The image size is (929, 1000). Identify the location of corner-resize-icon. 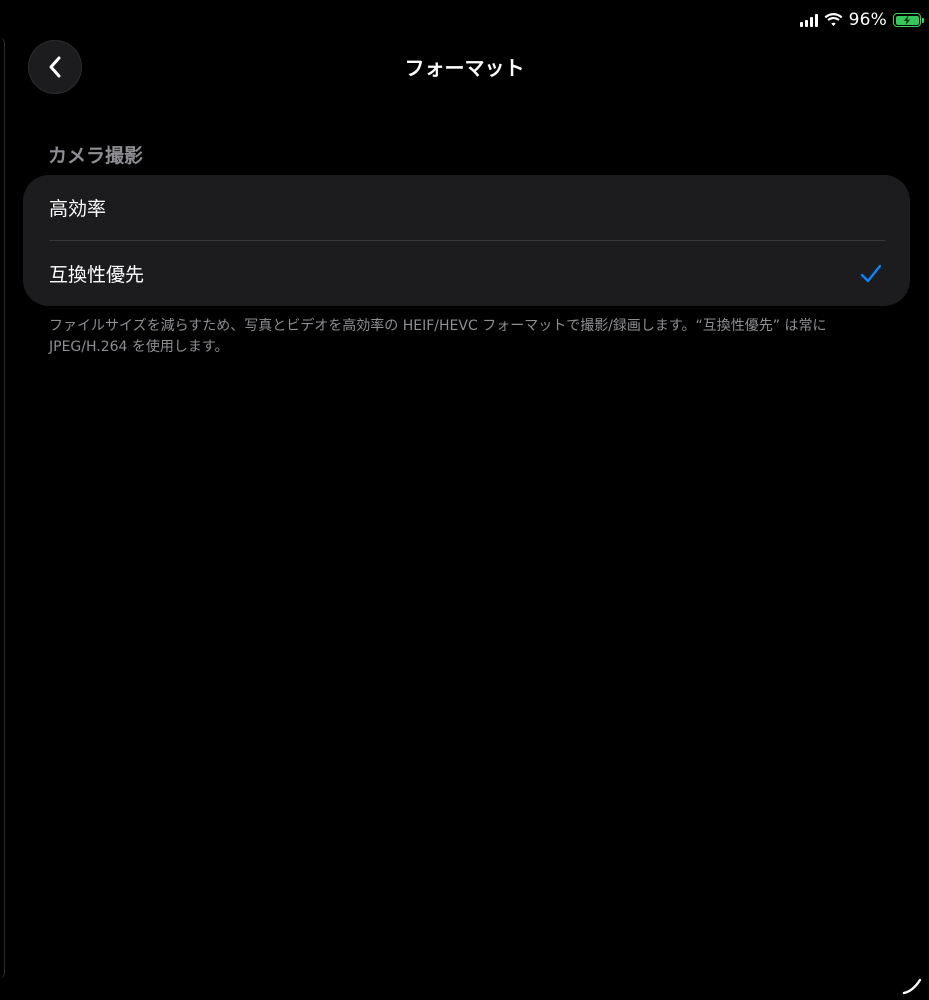
(912, 986).